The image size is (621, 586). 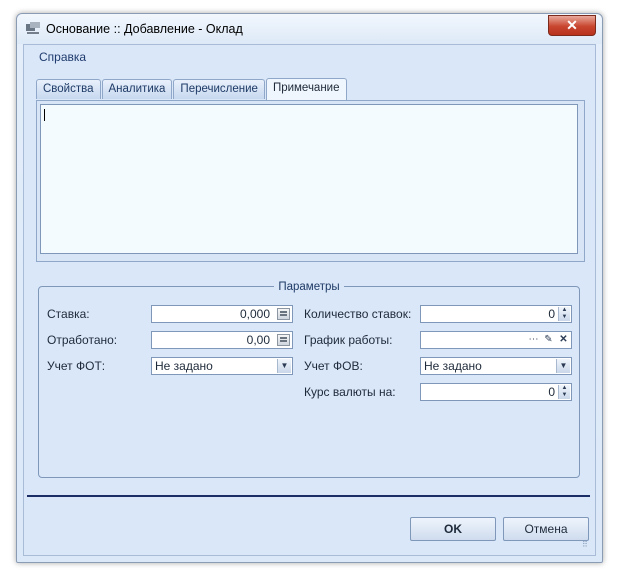 I want to click on close-button: ✕, so click(x=572, y=25).